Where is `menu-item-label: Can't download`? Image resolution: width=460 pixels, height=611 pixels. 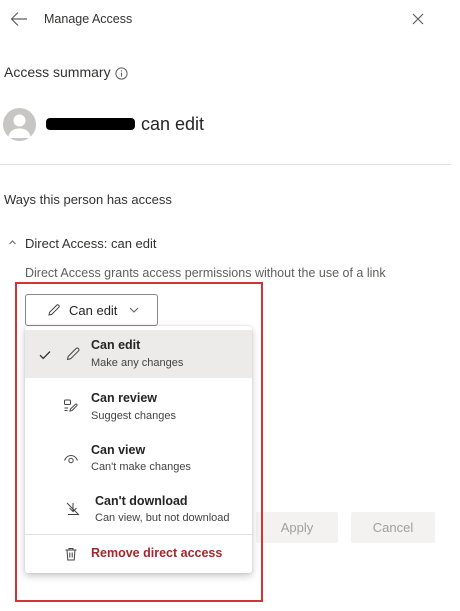
menu-item-label: Can't download is located at coordinates (141, 501).